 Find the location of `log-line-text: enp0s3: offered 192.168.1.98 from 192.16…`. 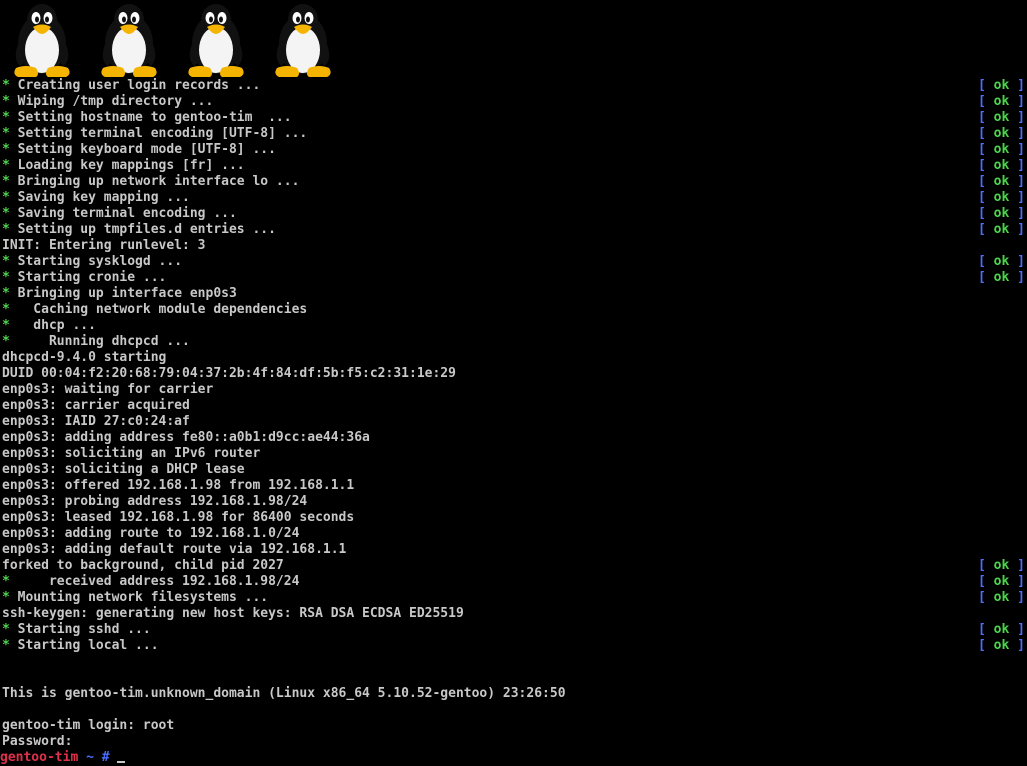

log-line-text: enp0s3: offered 192.168.1.98 from 192.16… is located at coordinates (178, 486).